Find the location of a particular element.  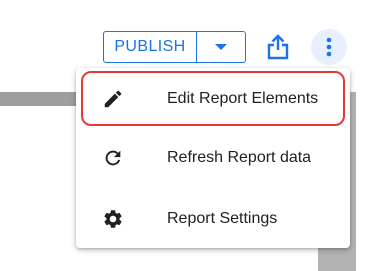

menu-item-label: Edit Report Elements is located at coordinates (243, 98).